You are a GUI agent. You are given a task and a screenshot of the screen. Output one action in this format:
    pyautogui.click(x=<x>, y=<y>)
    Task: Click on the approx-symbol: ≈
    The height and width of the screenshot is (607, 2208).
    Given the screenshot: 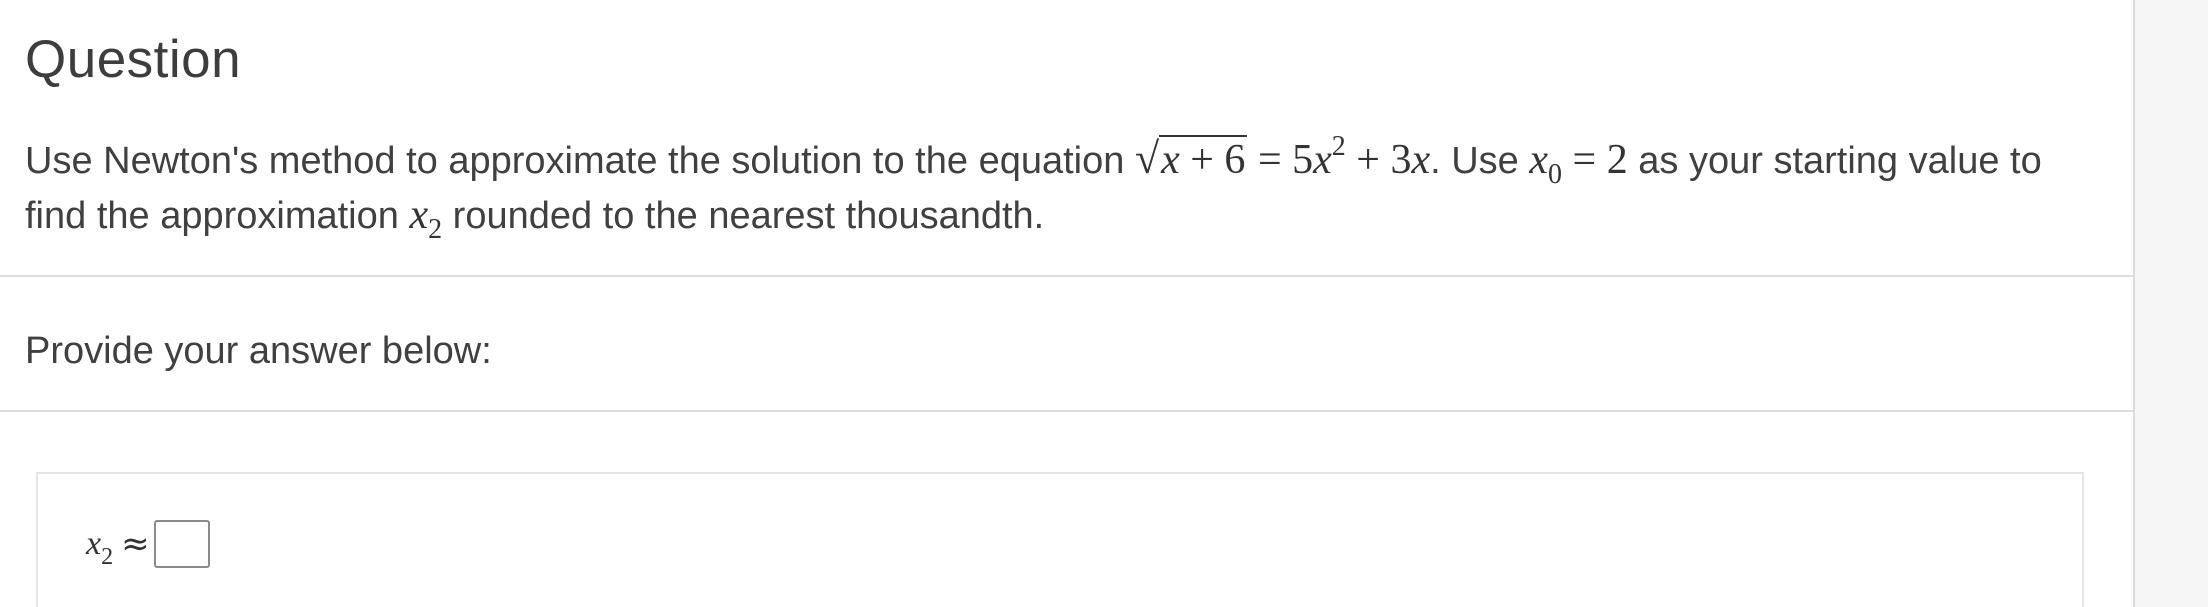 What is the action you would take?
    pyautogui.click(x=135, y=544)
    